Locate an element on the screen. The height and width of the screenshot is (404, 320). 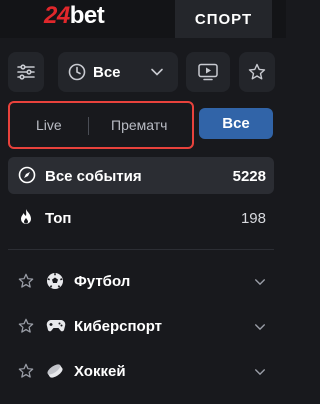
logo-word: bet is located at coordinates (87, 15).